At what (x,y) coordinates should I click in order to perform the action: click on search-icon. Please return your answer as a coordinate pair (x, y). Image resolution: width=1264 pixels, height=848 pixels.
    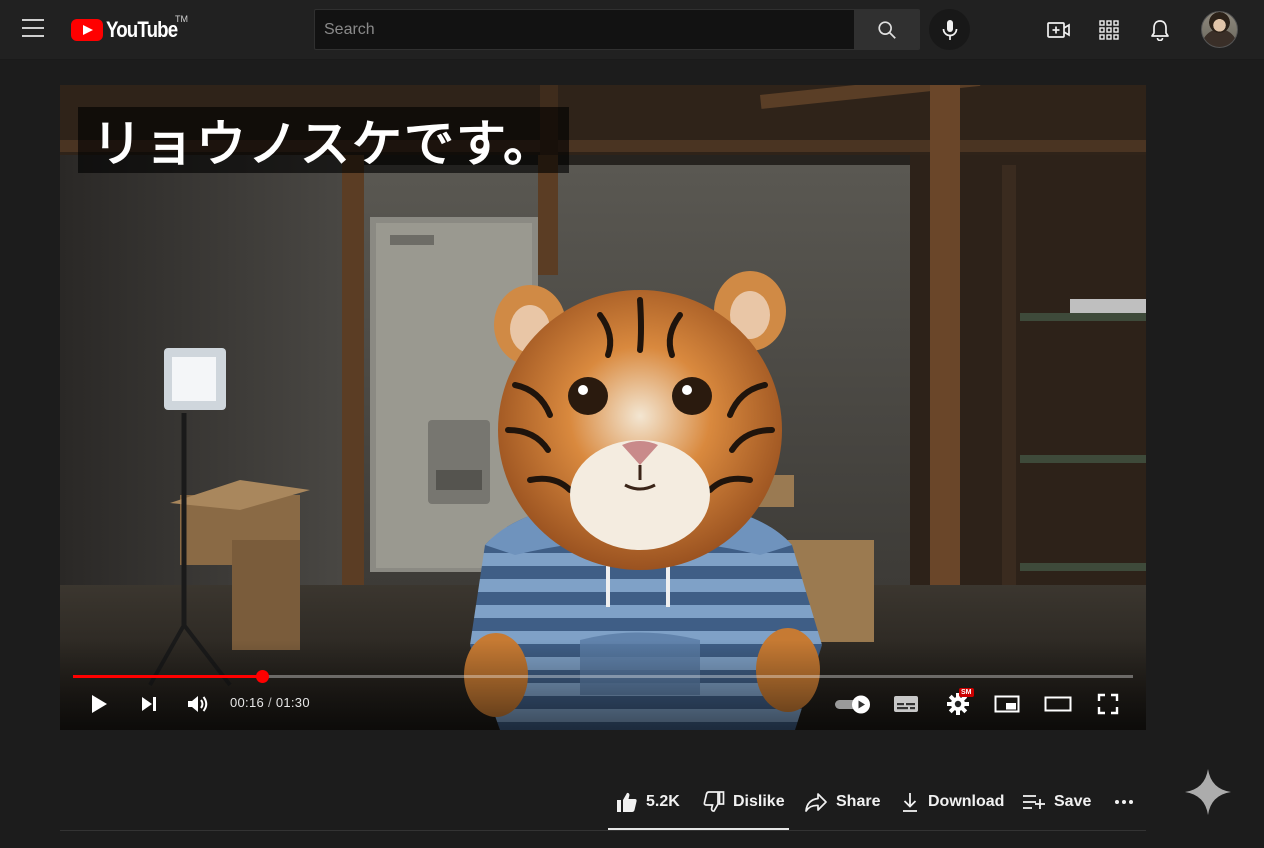
    Looking at the image, I should click on (887, 29).